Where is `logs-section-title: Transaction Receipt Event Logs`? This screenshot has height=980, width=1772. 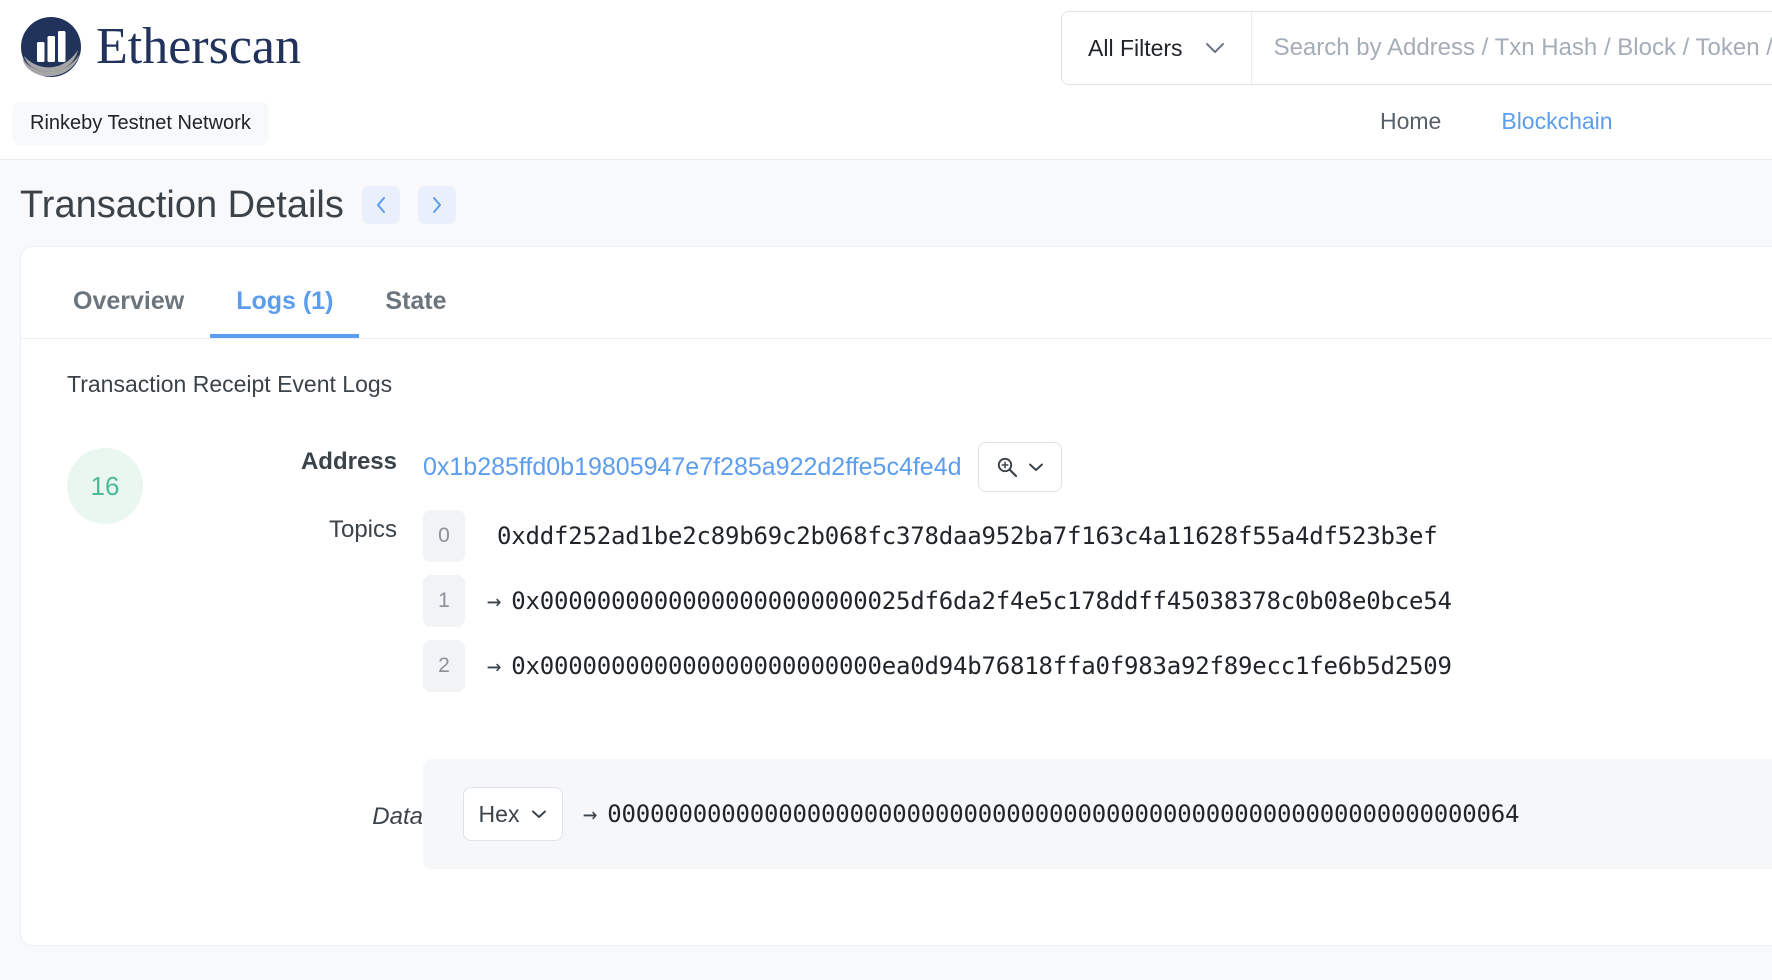 logs-section-title: Transaction Receipt Event Logs is located at coordinates (230, 384).